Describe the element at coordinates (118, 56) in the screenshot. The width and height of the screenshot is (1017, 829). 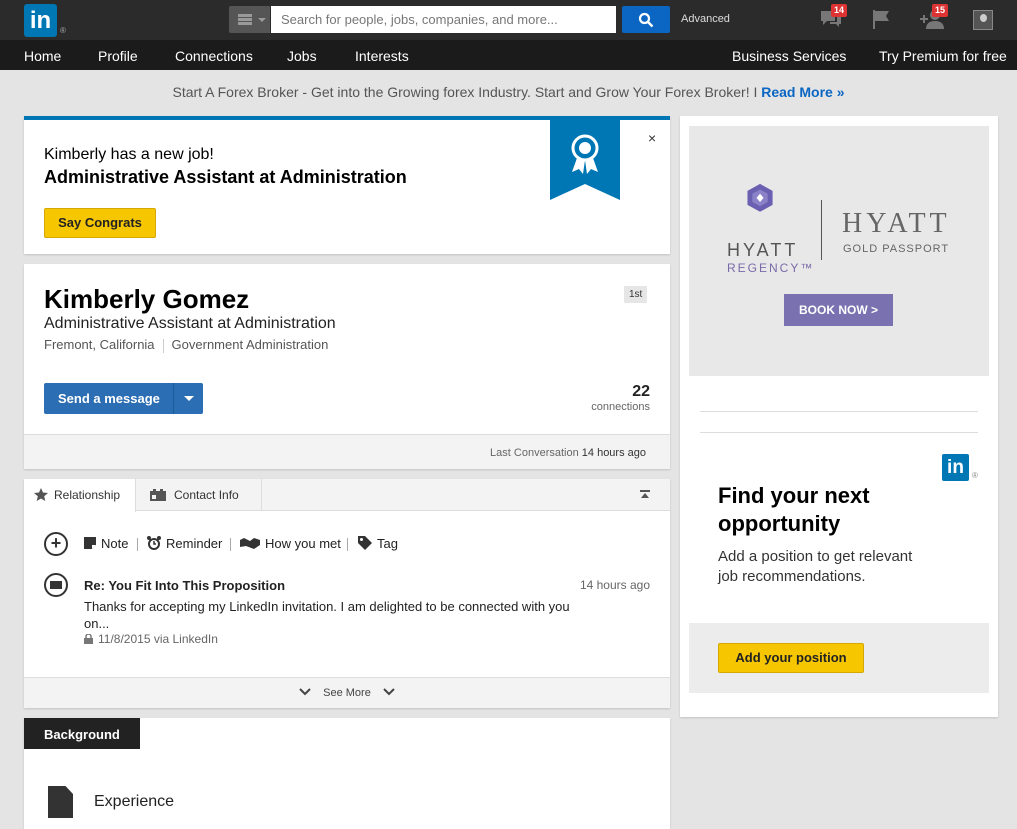
I see `nav-profile: Profile` at that location.